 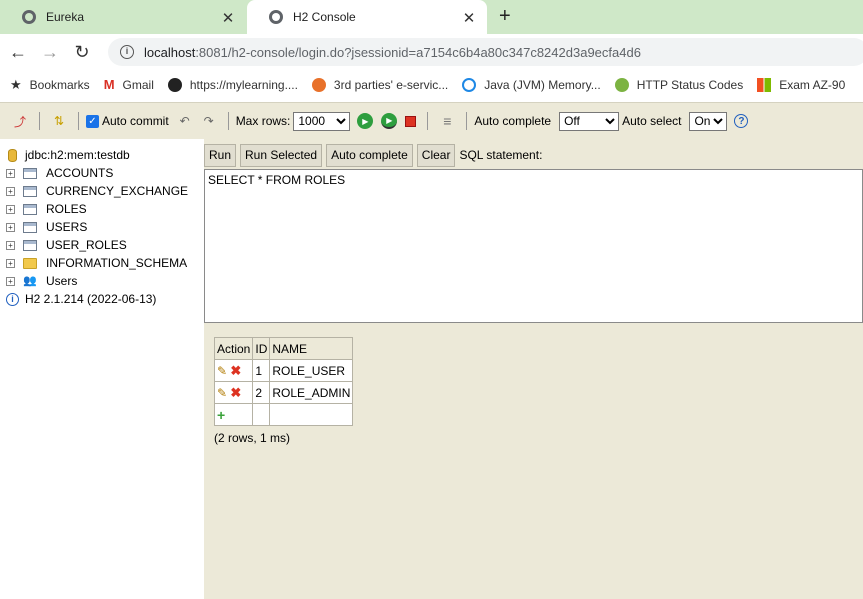 I want to click on help-icon: ?, so click(x=741, y=121).